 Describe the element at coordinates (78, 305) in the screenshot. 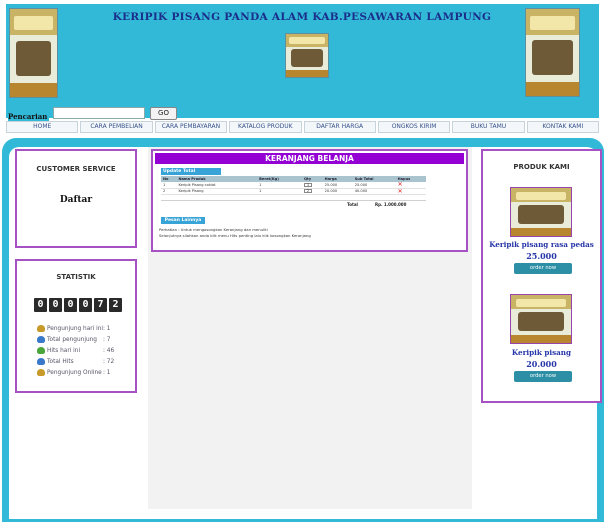

I see `visitor-counter: 0 0 0 0 7 2` at that location.